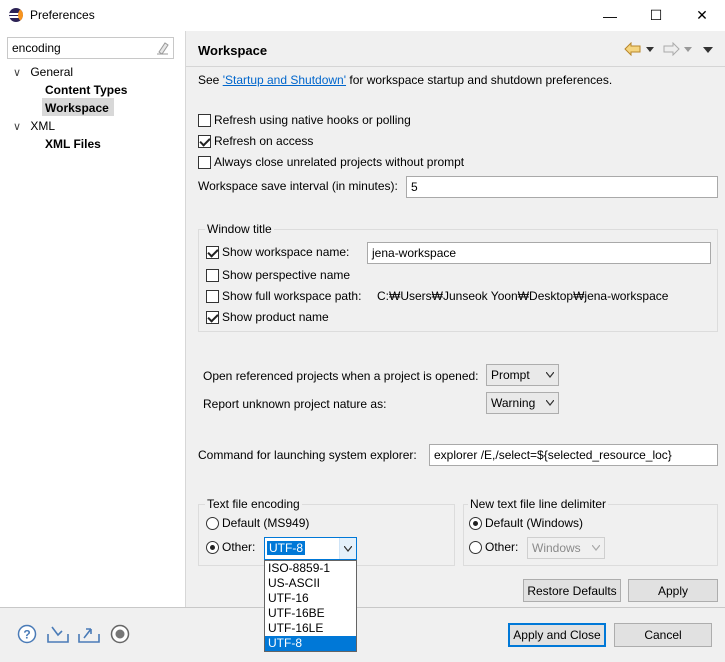 The width and height of the screenshot is (725, 662). I want to click on tree-item-label: General, so click(52, 72).